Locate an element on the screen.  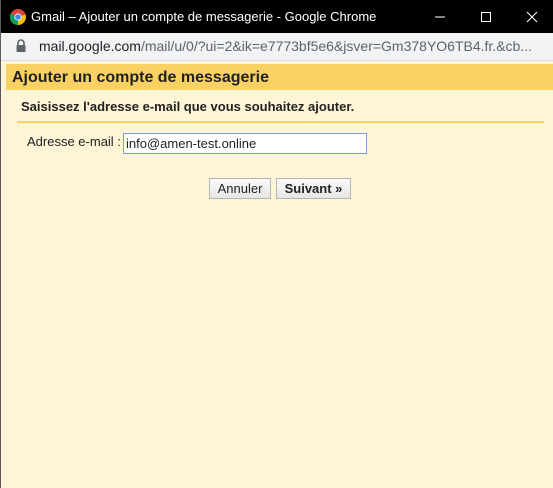
section-divider is located at coordinates (280, 122).